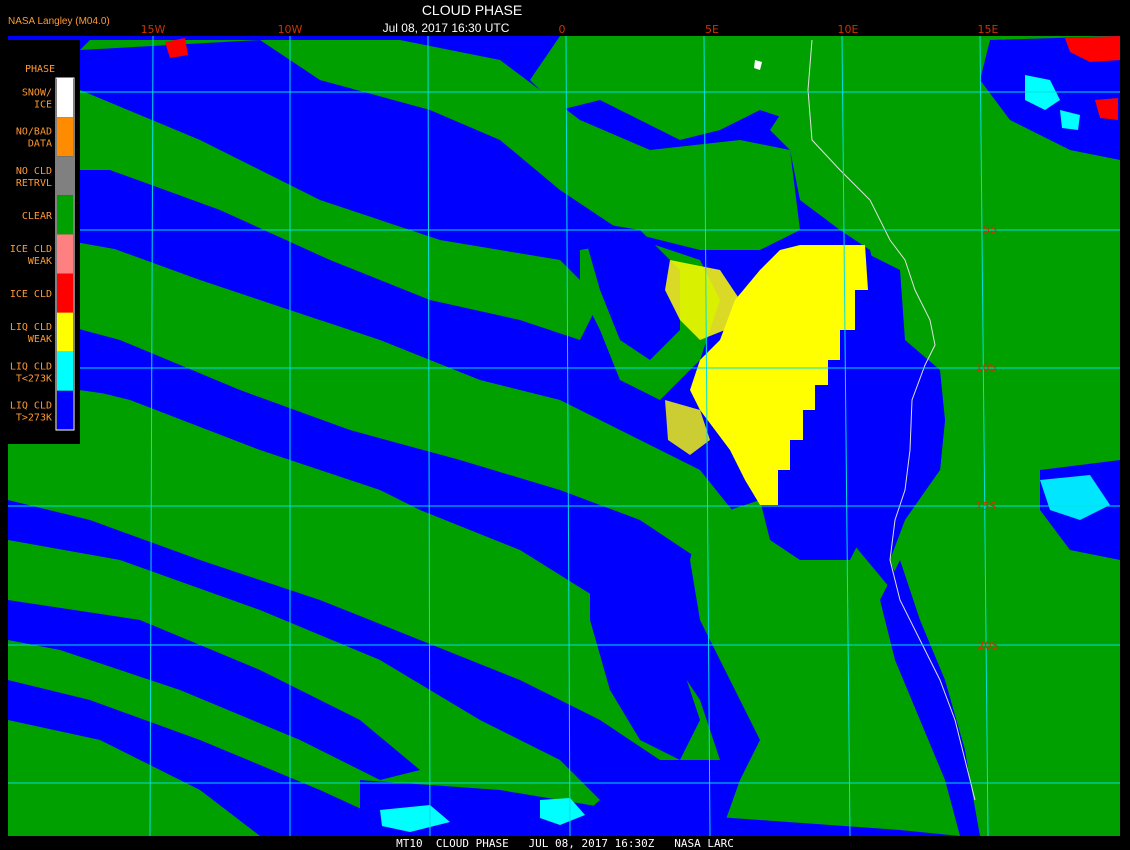 The image size is (1130, 850). Describe the element at coordinates (31, 327) in the screenshot. I see `legend-label-6-0: LIQ CLD` at that location.